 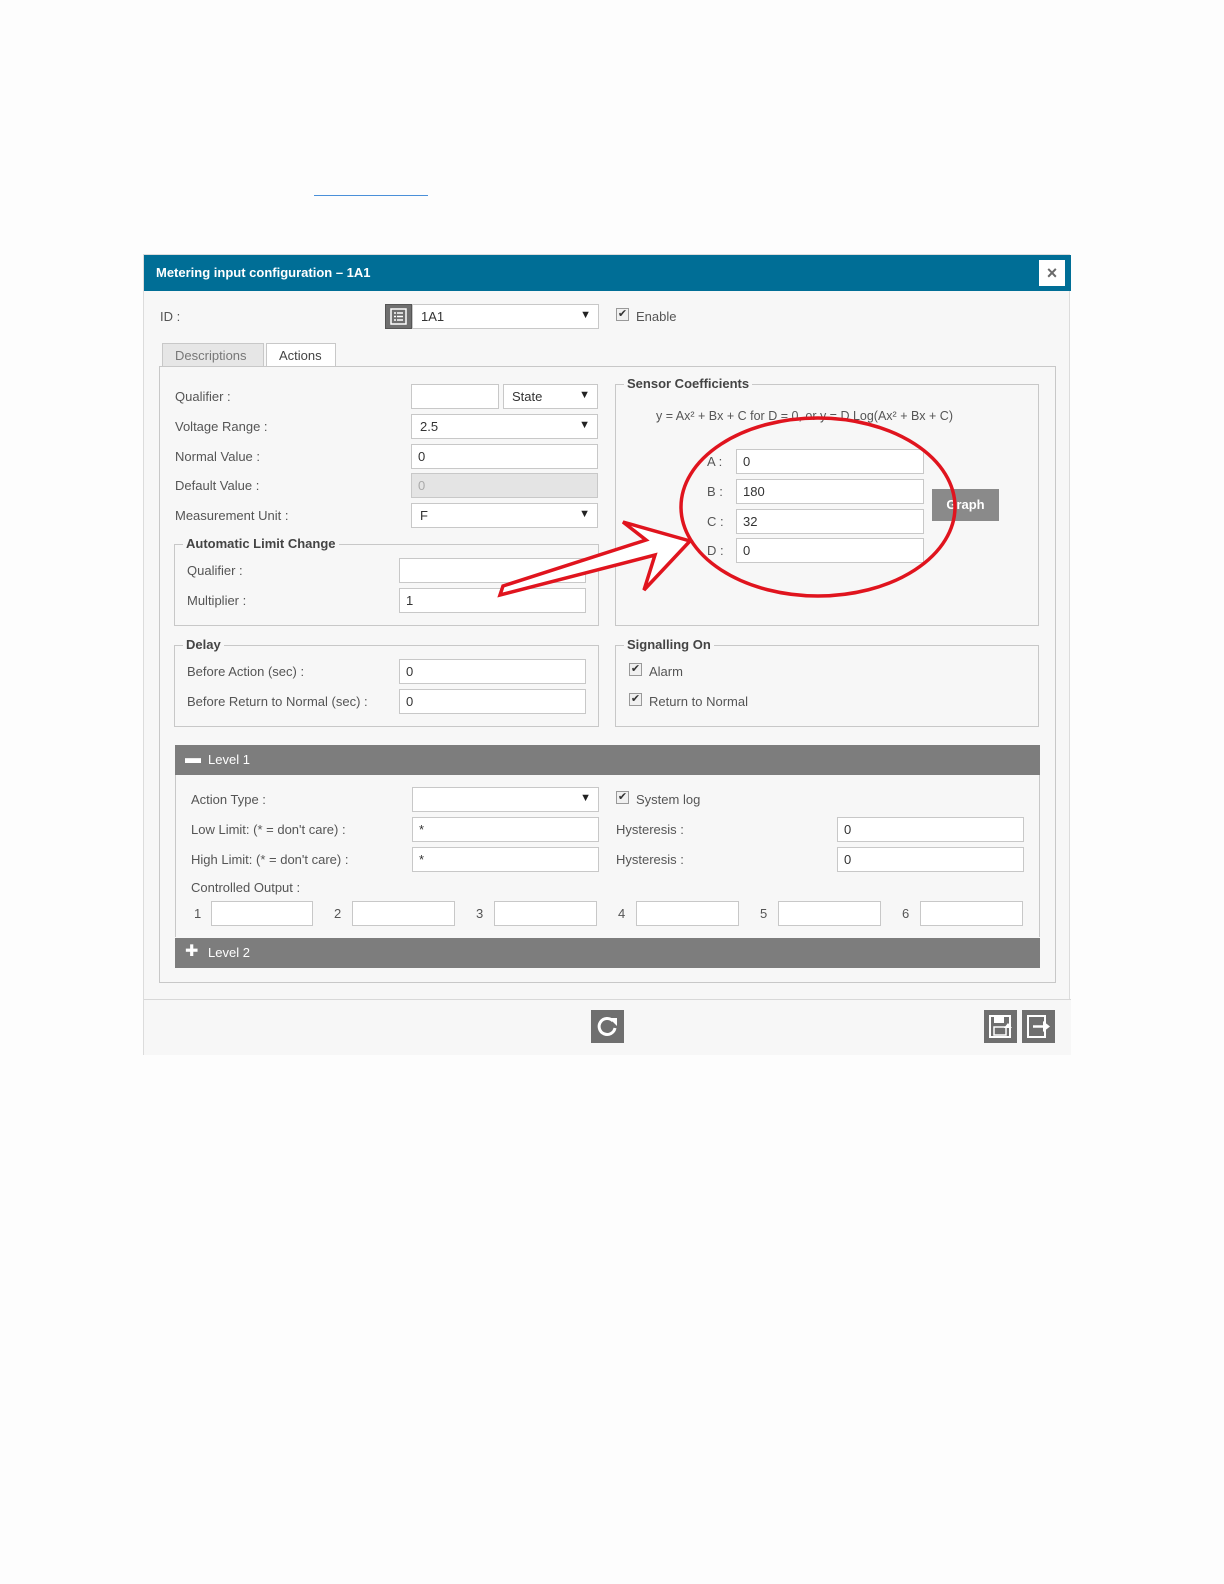 I want to click on annotation-arrow, so click(x=595, y=559).